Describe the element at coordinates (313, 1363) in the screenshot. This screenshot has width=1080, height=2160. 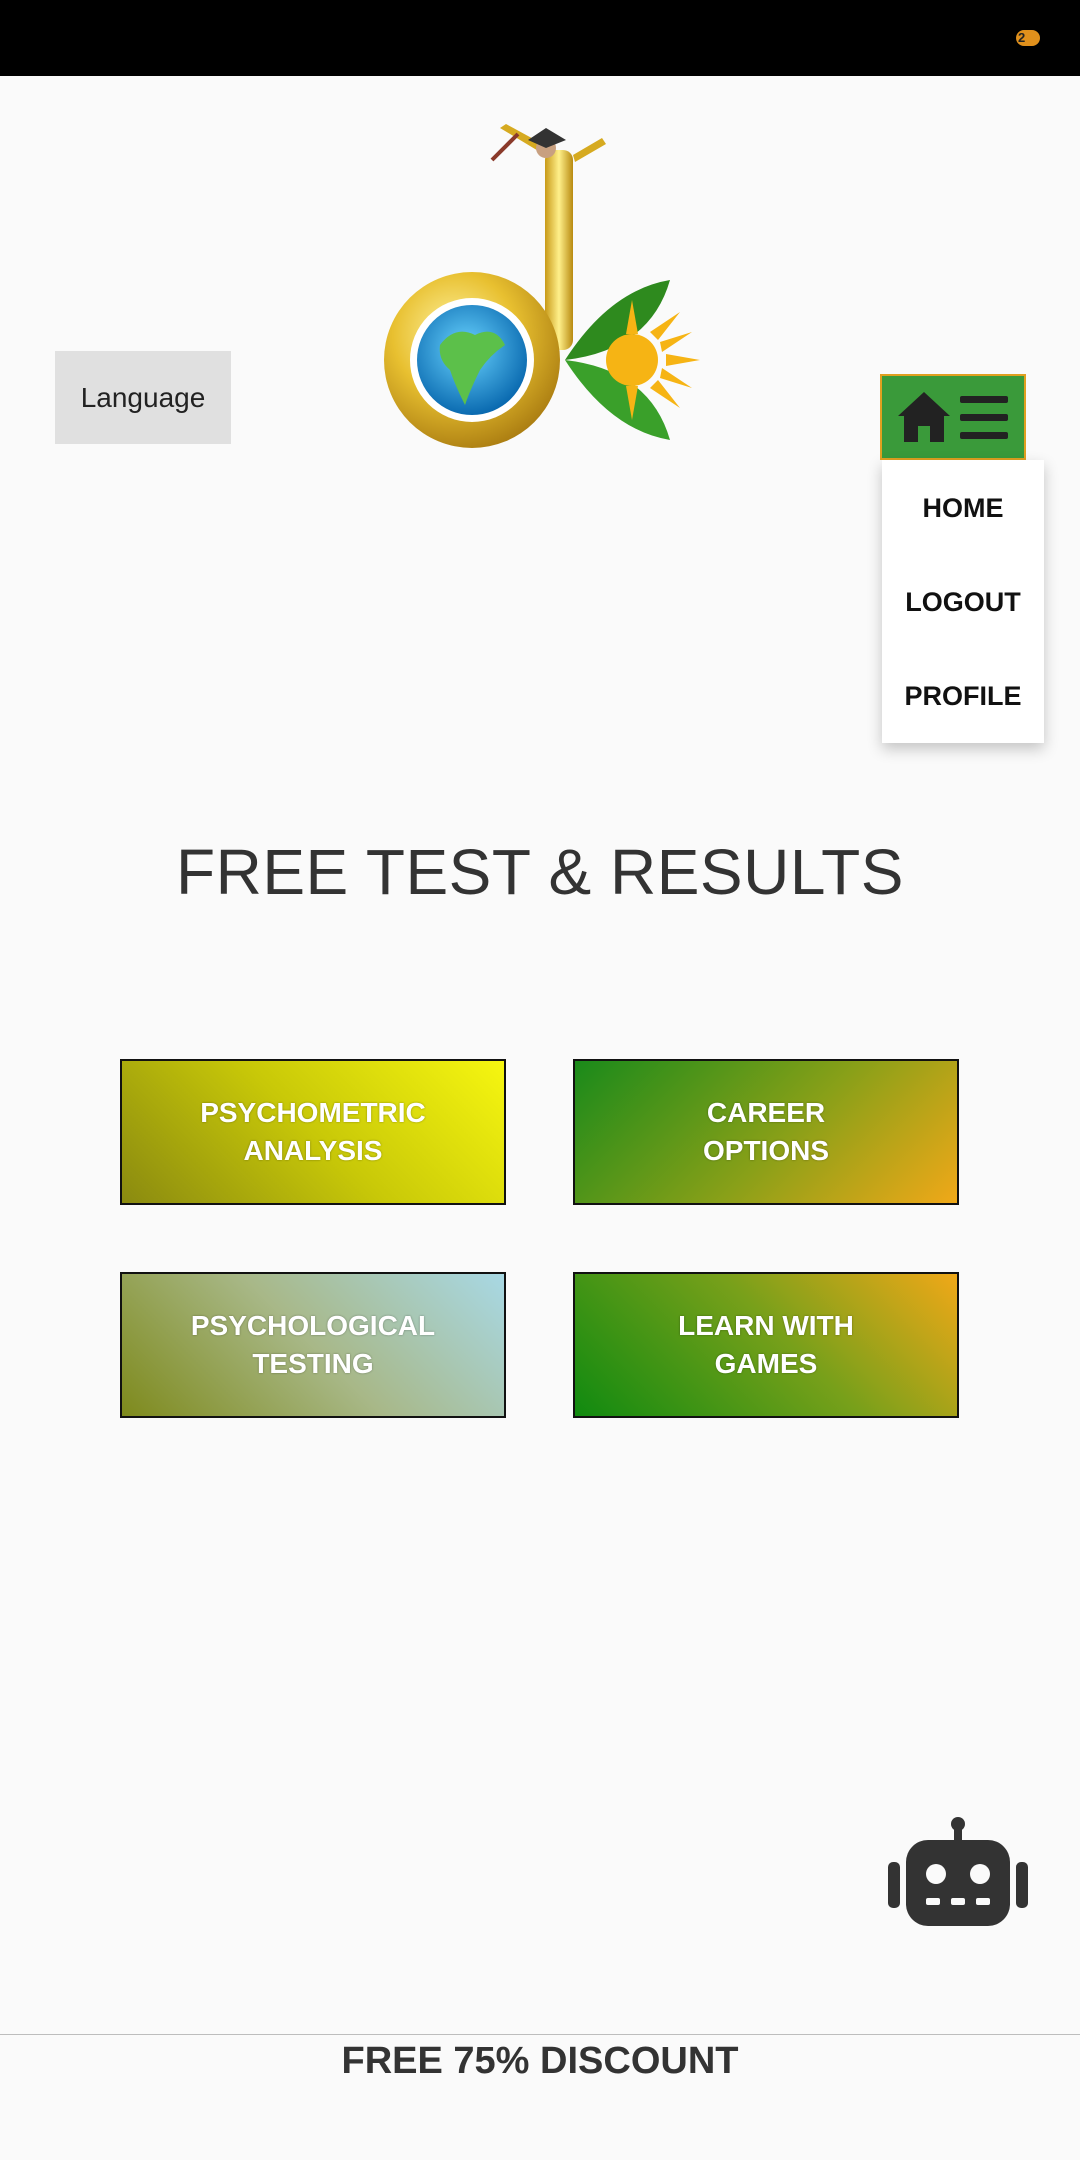
I see `tile-label-line: TESTING` at that location.